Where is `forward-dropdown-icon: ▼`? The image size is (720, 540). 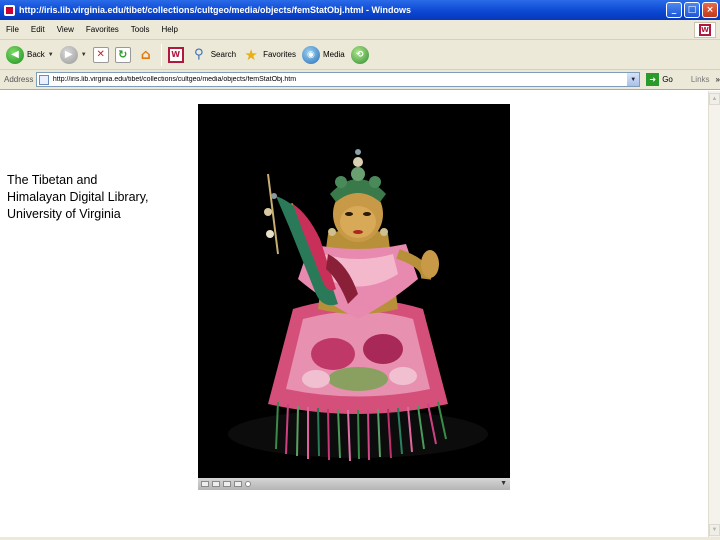 forward-dropdown-icon: ▼ is located at coordinates (84, 55).